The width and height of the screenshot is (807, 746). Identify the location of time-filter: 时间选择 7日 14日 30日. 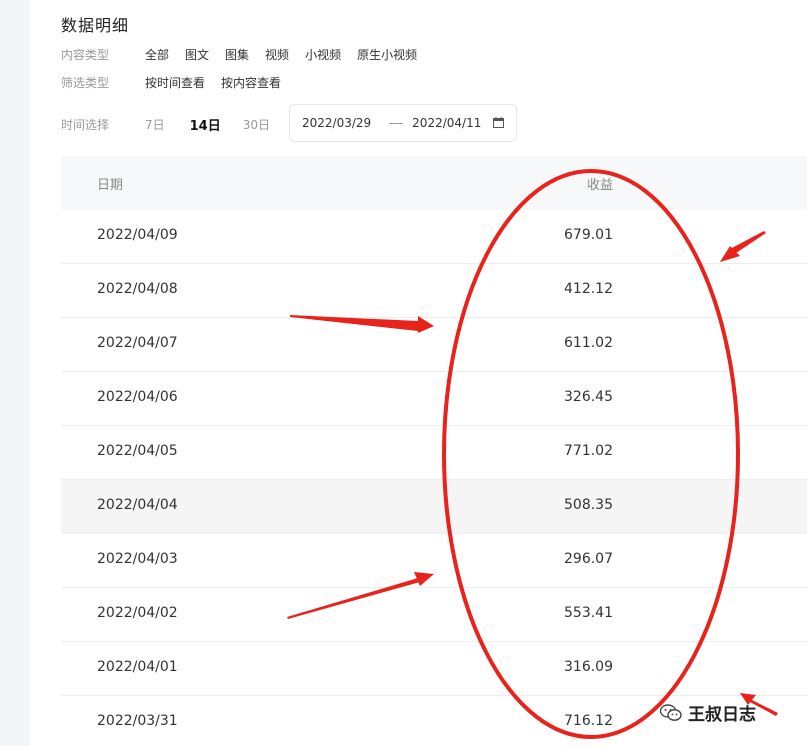
(173, 124).